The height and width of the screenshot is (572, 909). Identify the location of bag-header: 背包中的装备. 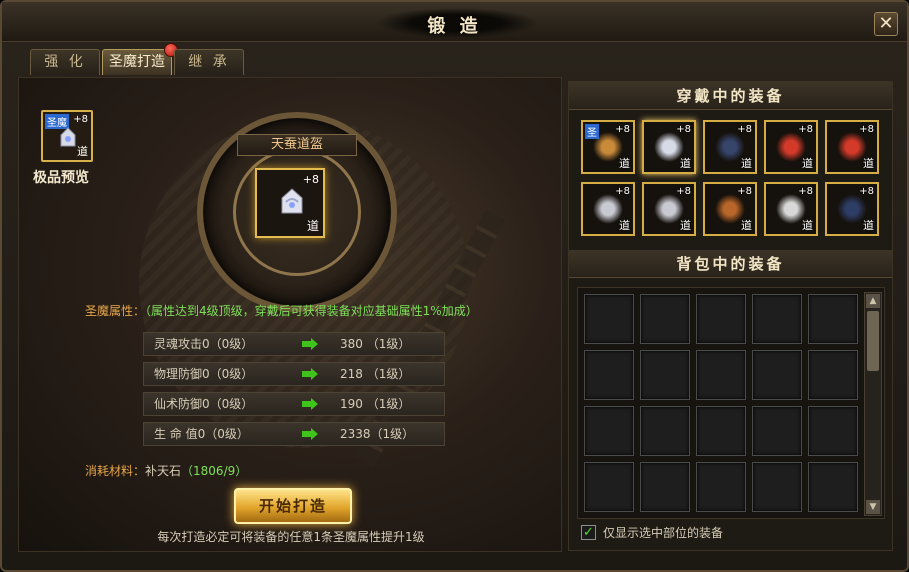
(730, 264).